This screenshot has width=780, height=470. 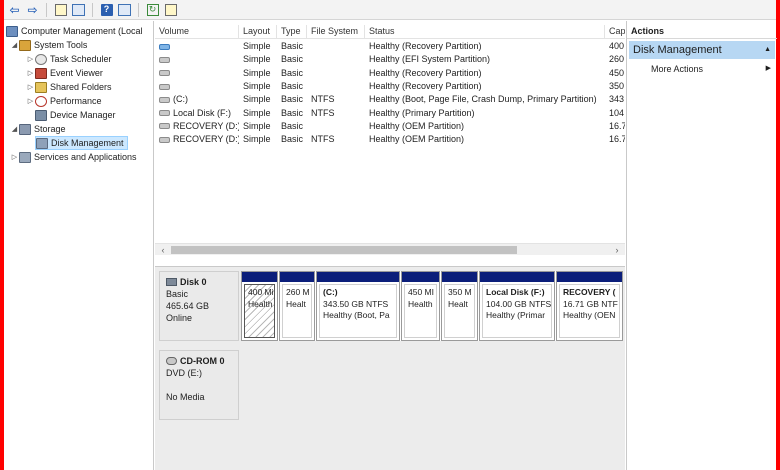 What do you see at coordinates (163, 250) in the screenshot?
I see `scroll-left-icon: ‹` at bounding box center [163, 250].